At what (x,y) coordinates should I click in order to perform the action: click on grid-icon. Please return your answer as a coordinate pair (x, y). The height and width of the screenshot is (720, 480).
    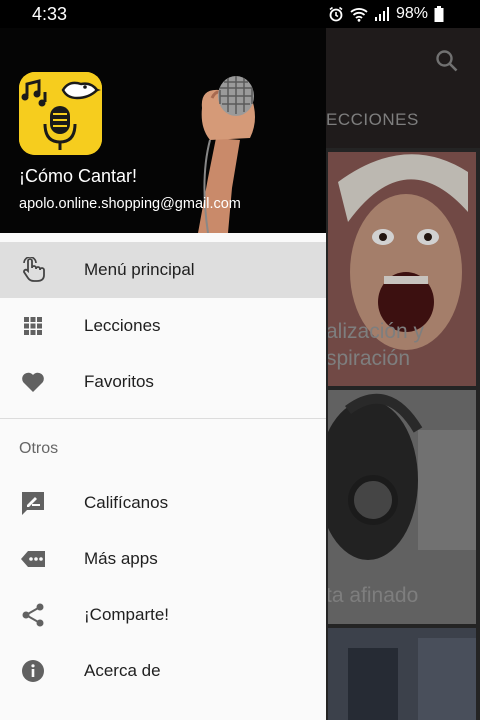
    Looking at the image, I should click on (33, 326).